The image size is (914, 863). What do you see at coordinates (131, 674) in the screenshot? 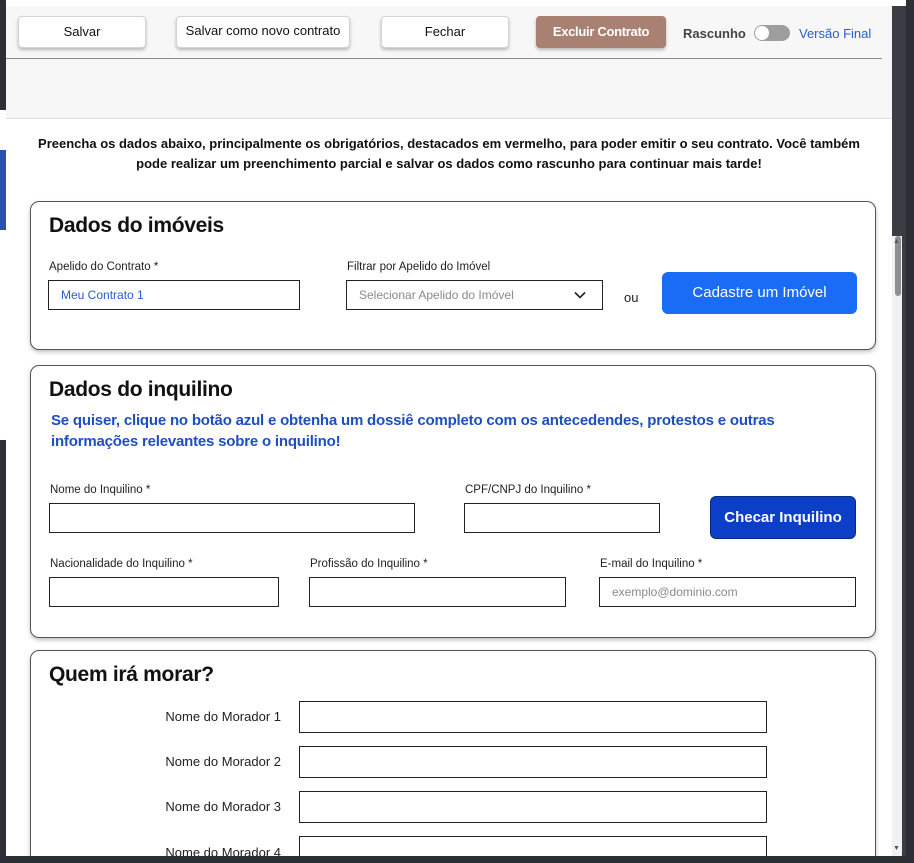
I see `residents-title: Quem irá morar?` at bounding box center [131, 674].